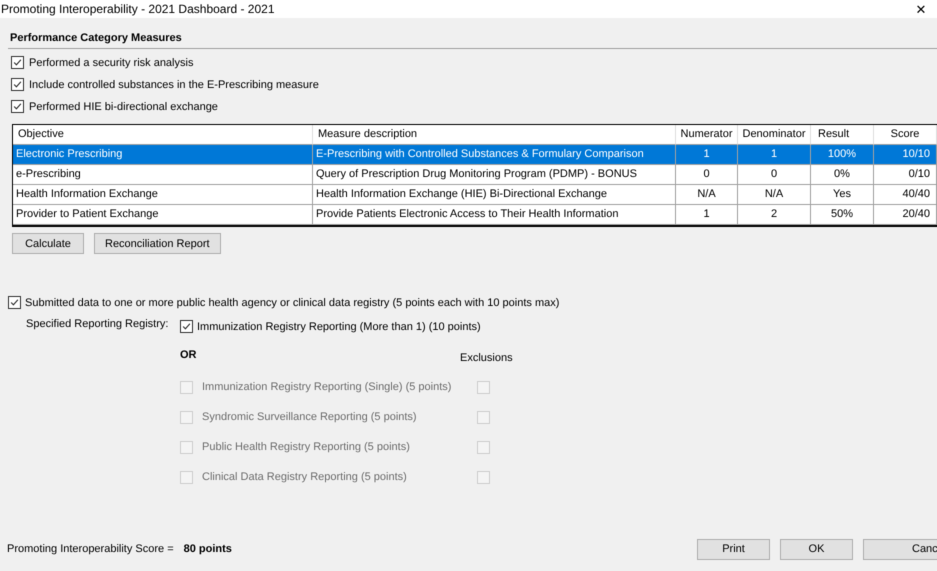 The height and width of the screenshot is (571, 937). What do you see at coordinates (137, 9) in the screenshot?
I see `window-title: Promoting Interoperability - 2021 Dashboard - 2021` at bounding box center [137, 9].